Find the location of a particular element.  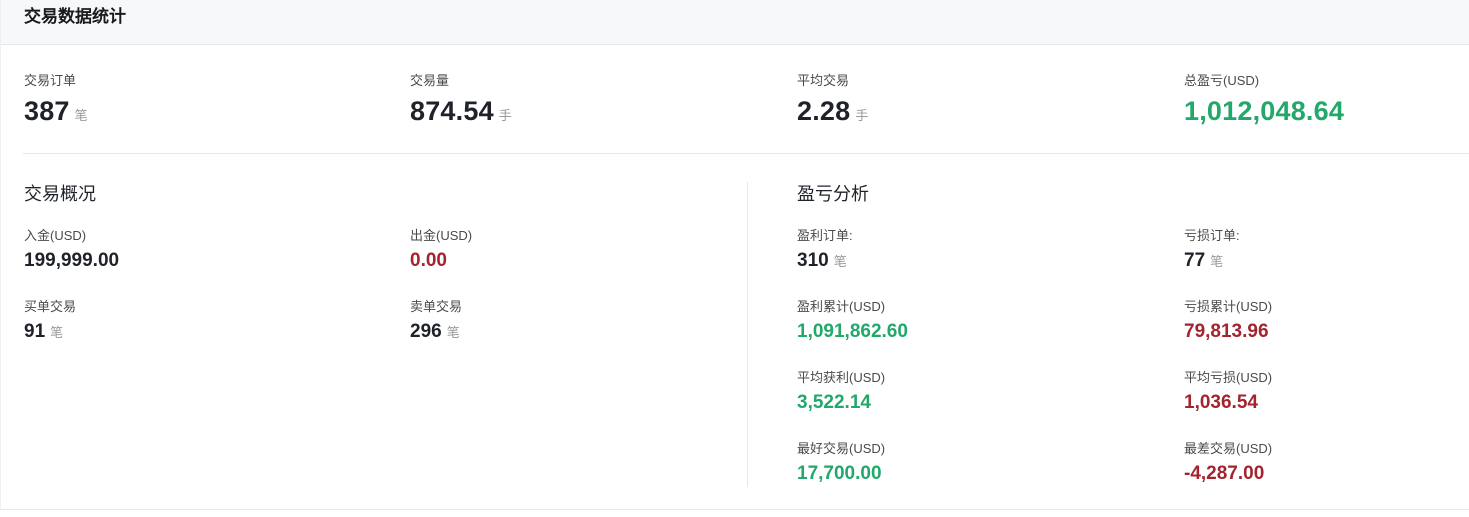

summary-divider is located at coordinates (746, 153).